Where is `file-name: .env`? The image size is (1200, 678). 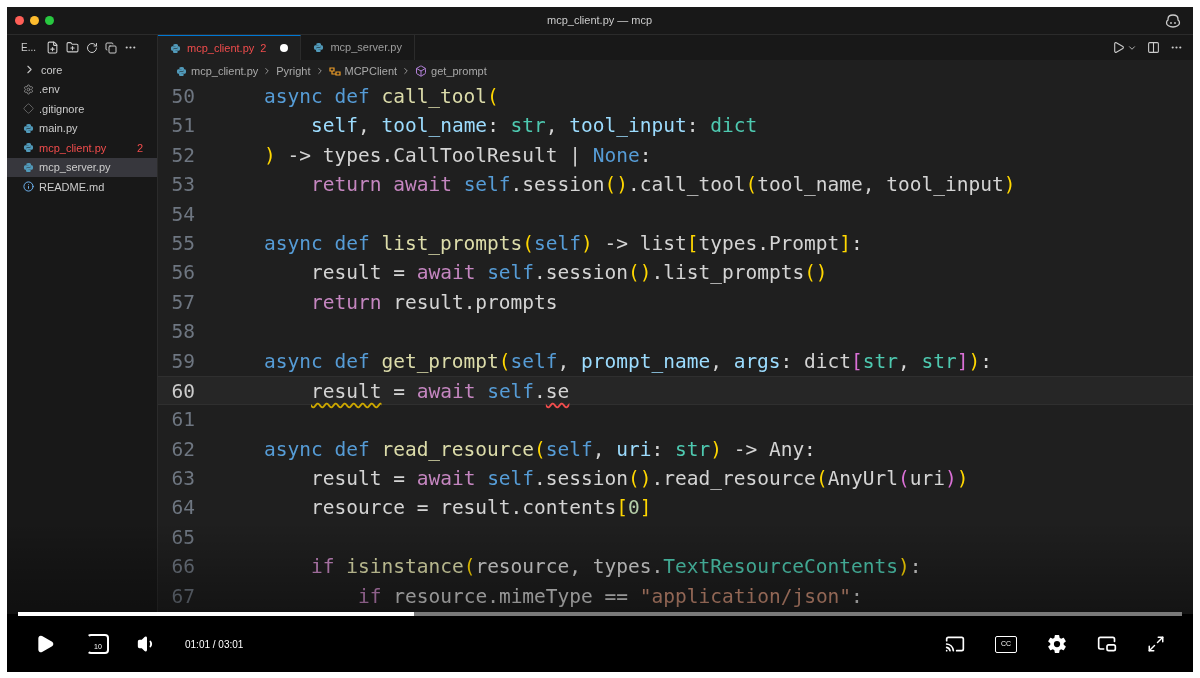 file-name: .env is located at coordinates (49, 89).